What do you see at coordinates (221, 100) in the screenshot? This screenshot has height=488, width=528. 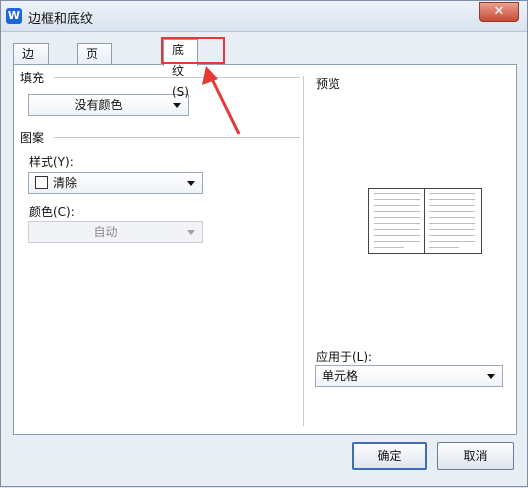 I see `annotation-arrow-icon` at bounding box center [221, 100].